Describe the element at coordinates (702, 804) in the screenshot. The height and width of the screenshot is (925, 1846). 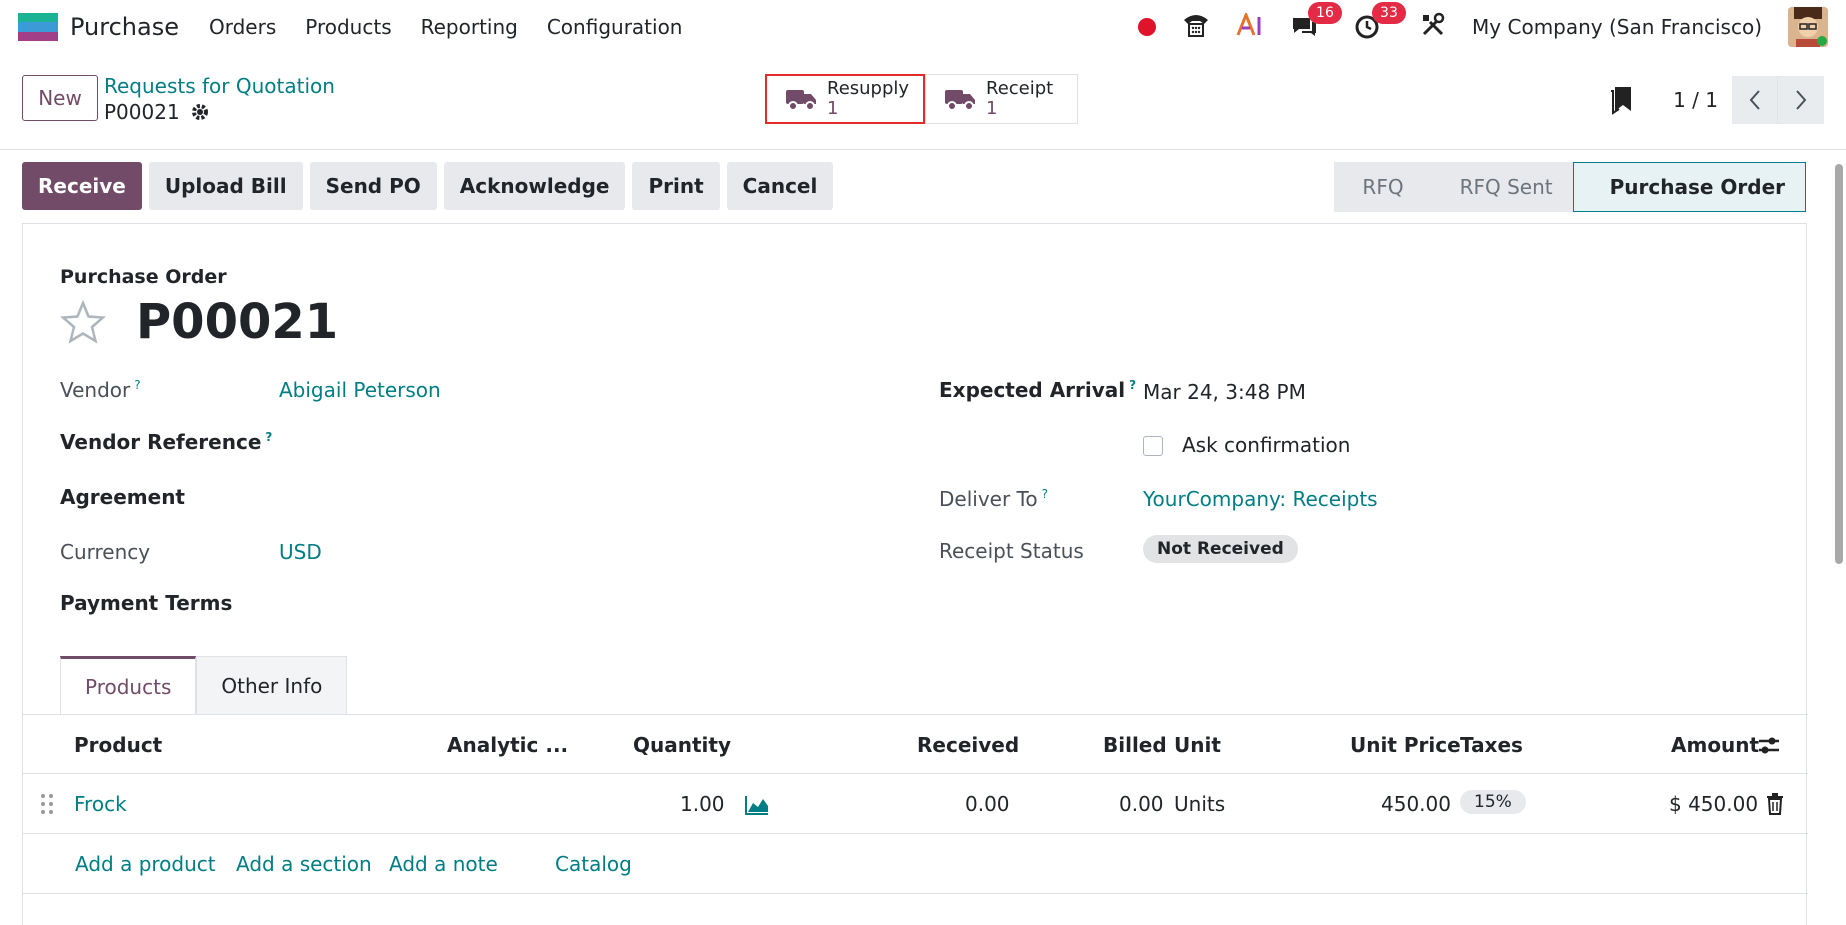
I see `line-quantity: 1.00` at that location.